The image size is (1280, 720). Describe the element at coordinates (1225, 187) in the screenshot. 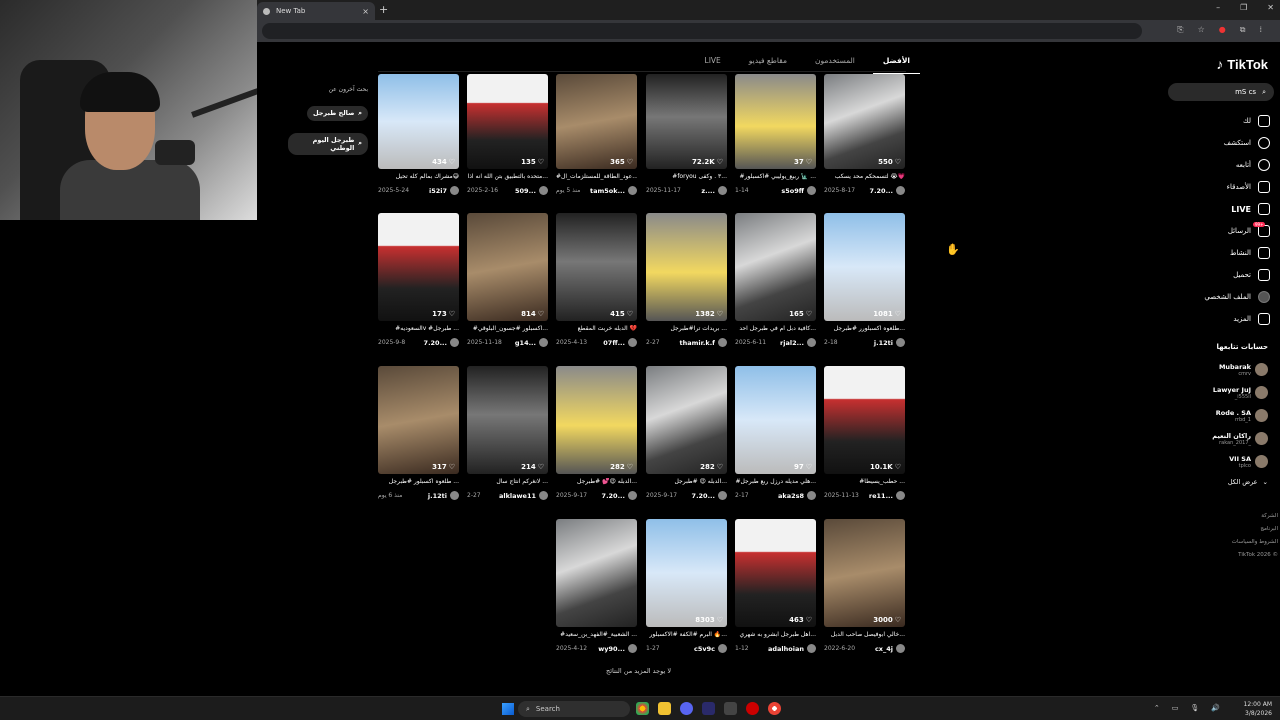

I see `sidebar-item: الأصدقاء` at that location.